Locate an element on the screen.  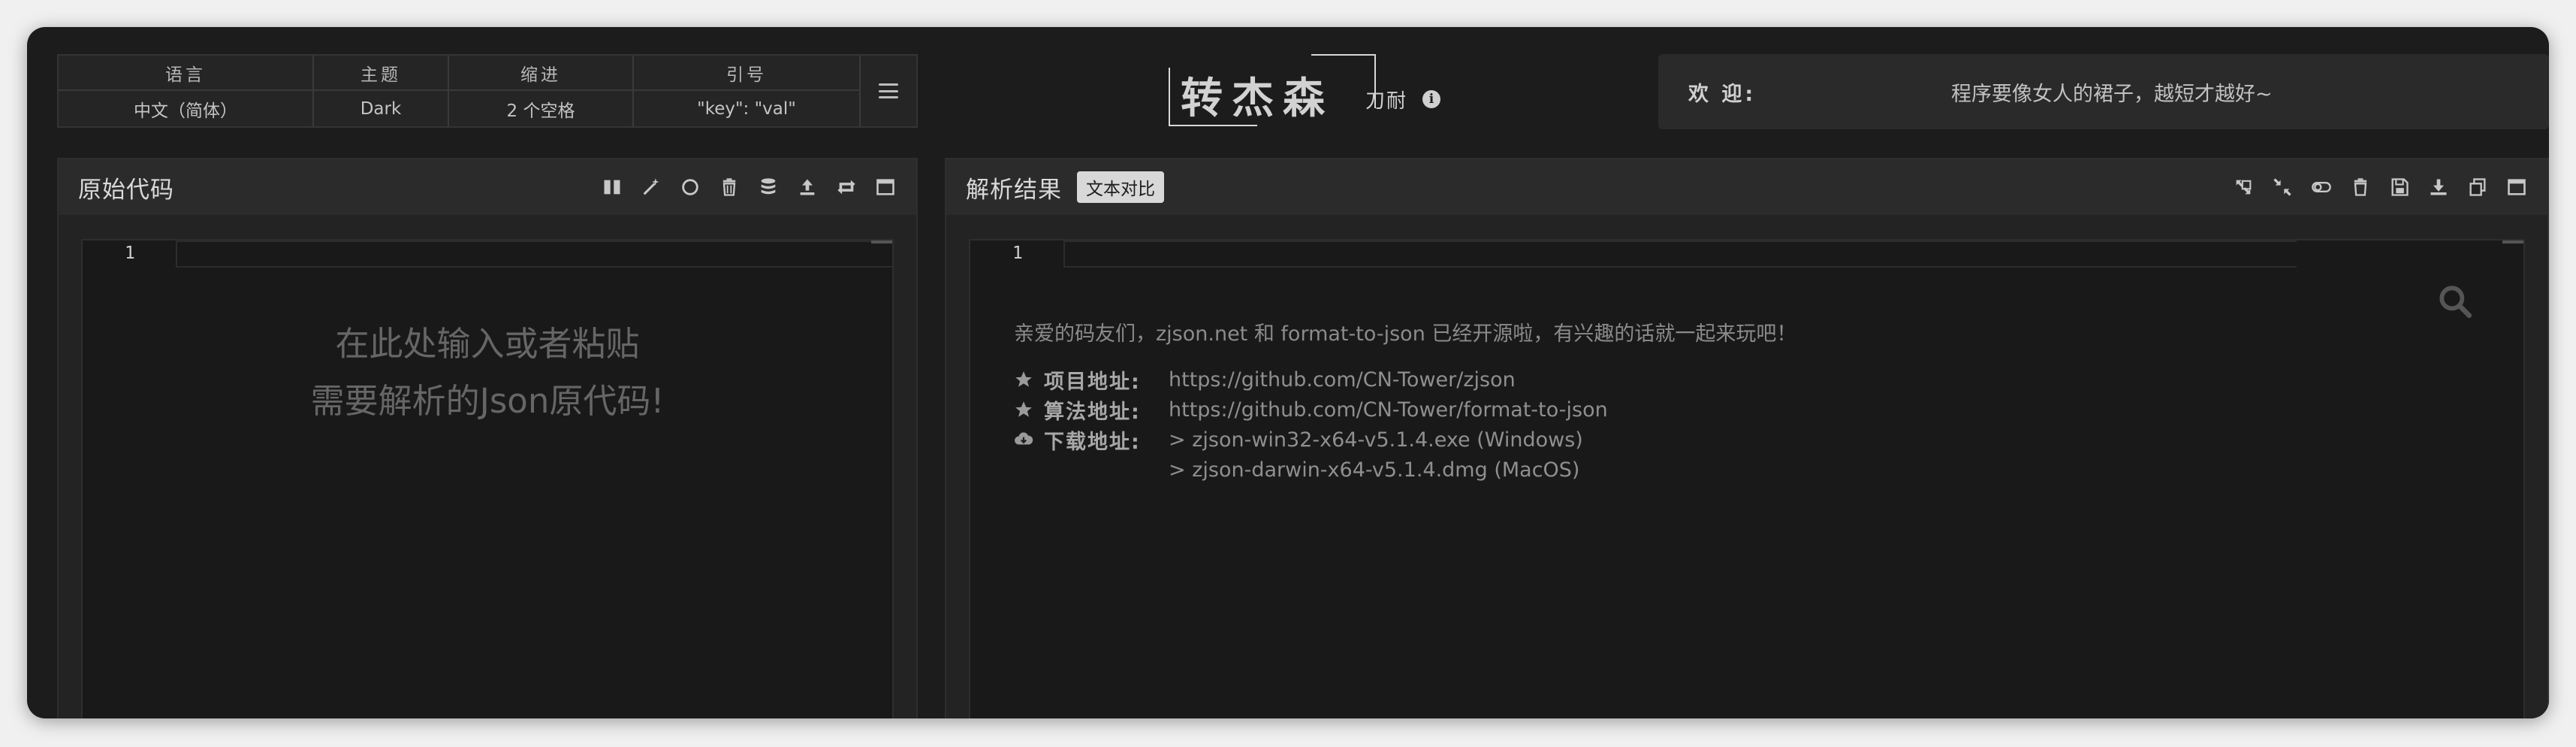
search-icon is located at coordinates (2455, 301).